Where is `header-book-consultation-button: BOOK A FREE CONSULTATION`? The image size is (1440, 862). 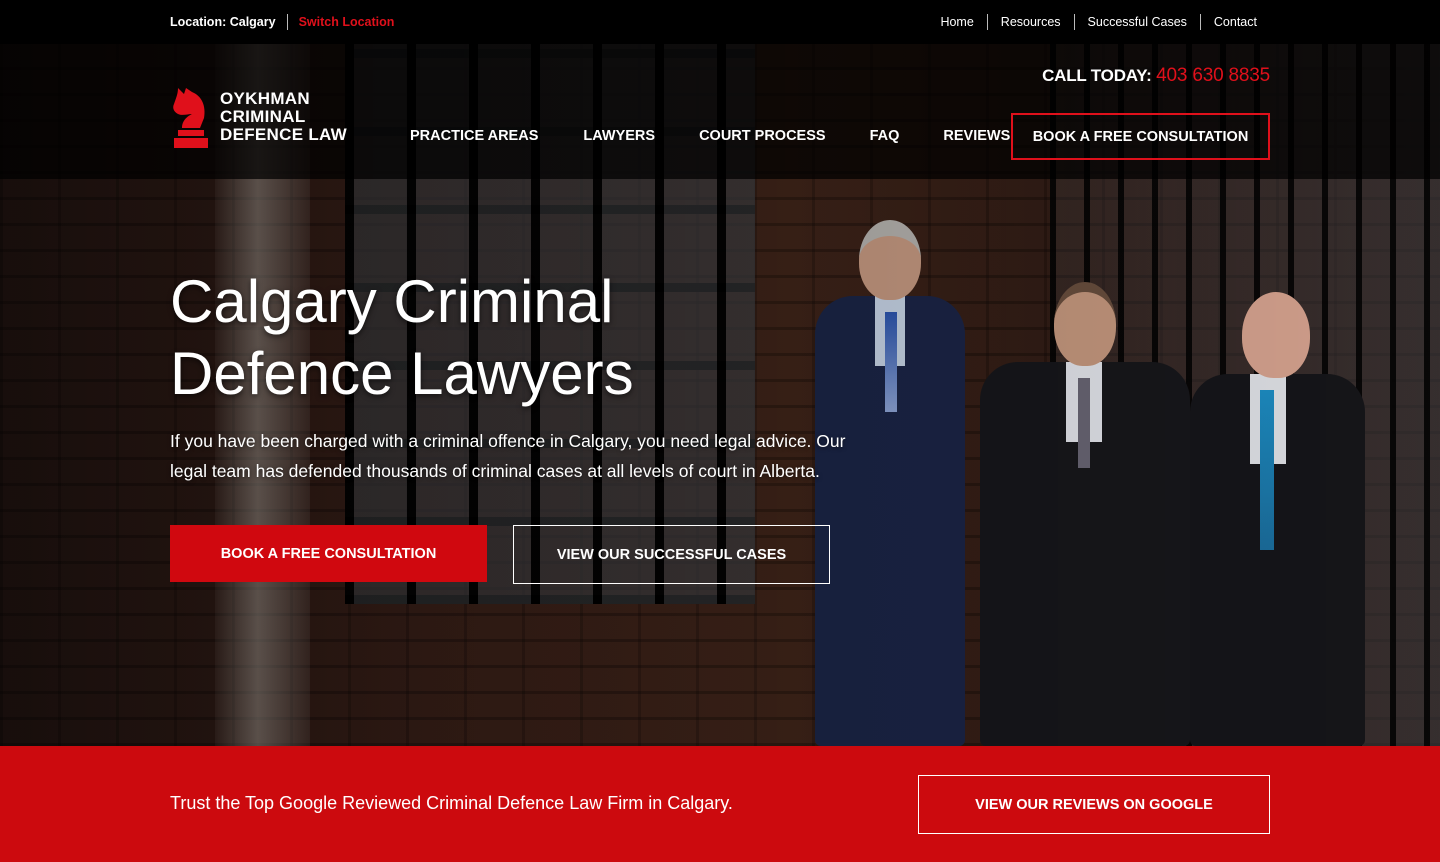
header-book-consultation-button: BOOK A FREE CONSULTATION is located at coordinates (1140, 136).